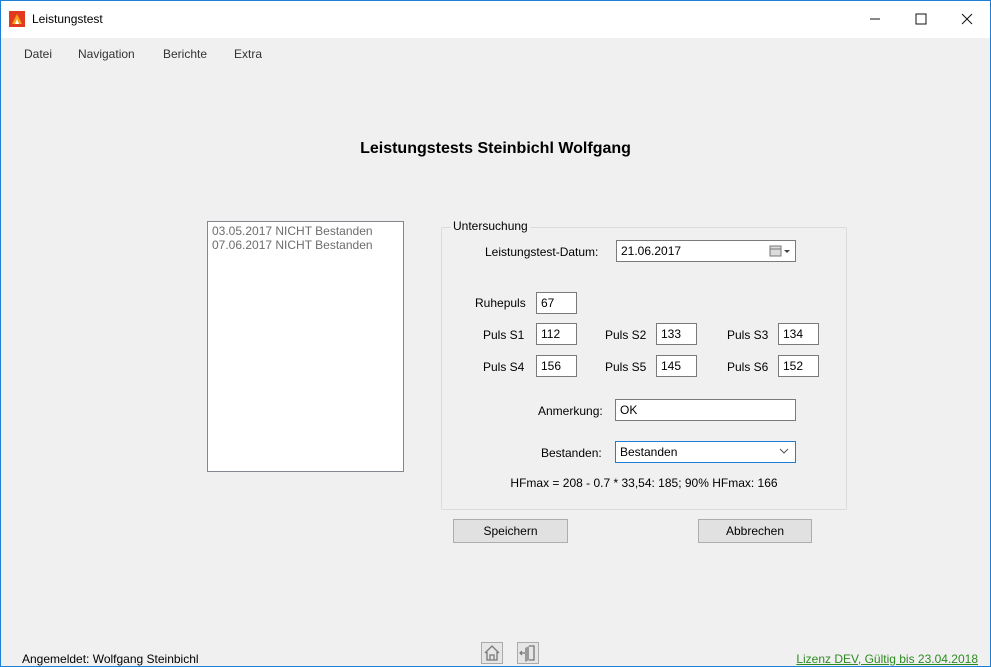 The image size is (991, 667). I want to click on chevron-down-icon, so click(784, 451).